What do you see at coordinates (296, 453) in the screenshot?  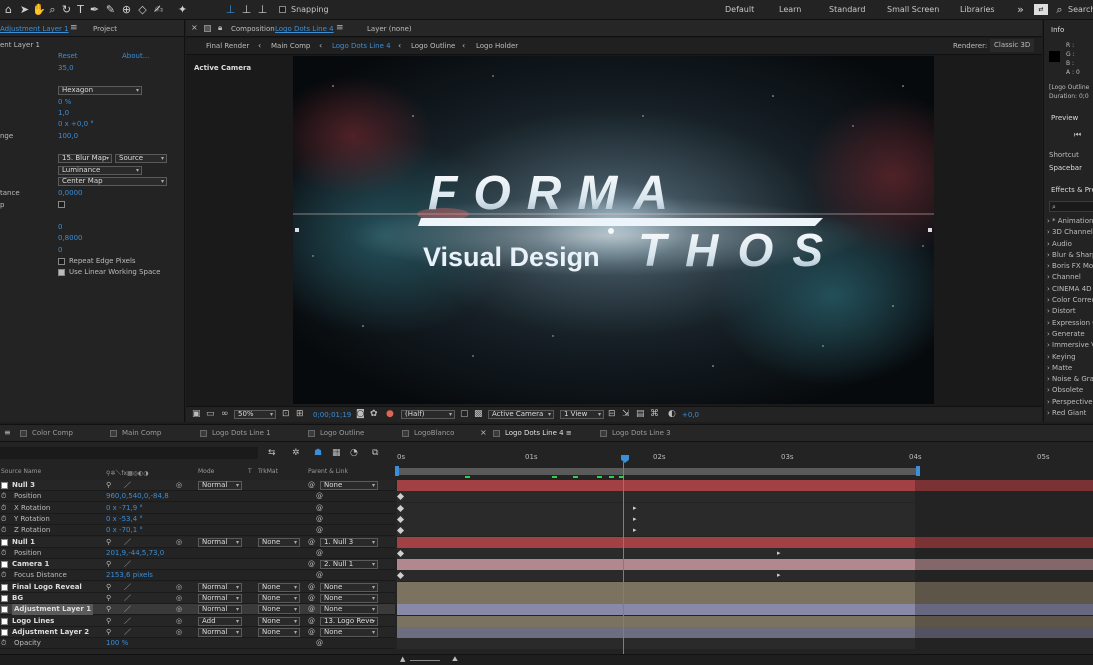 I see `draft-3d-icon: ✲` at bounding box center [296, 453].